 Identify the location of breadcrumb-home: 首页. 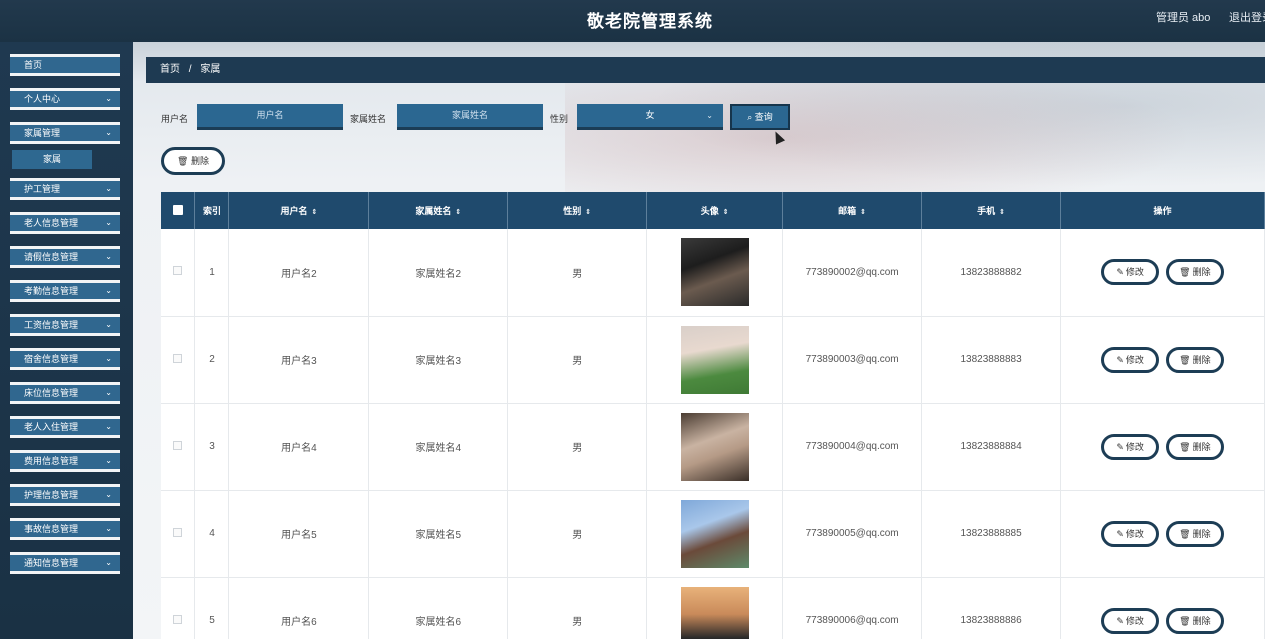
(170, 69).